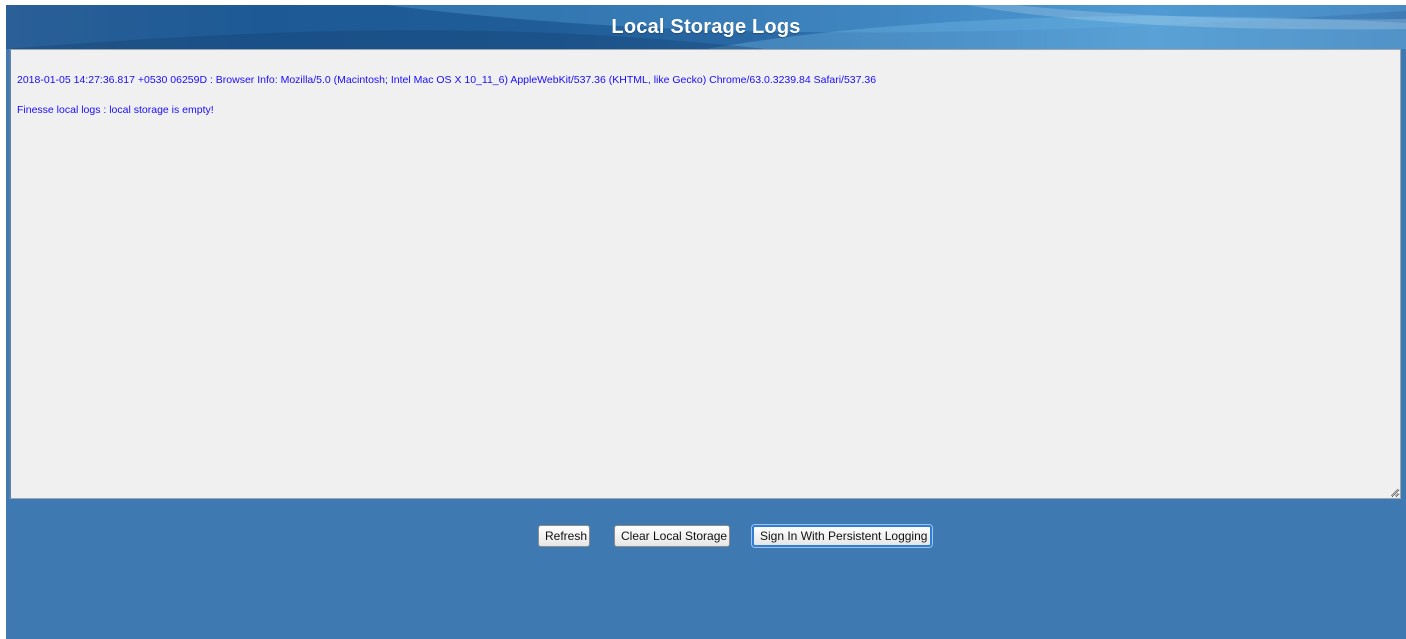  Describe the element at coordinates (842, 536) in the screenshot. I see `sign-in-persistent-logging-button: Sign In With Persistent Logging` at that location.